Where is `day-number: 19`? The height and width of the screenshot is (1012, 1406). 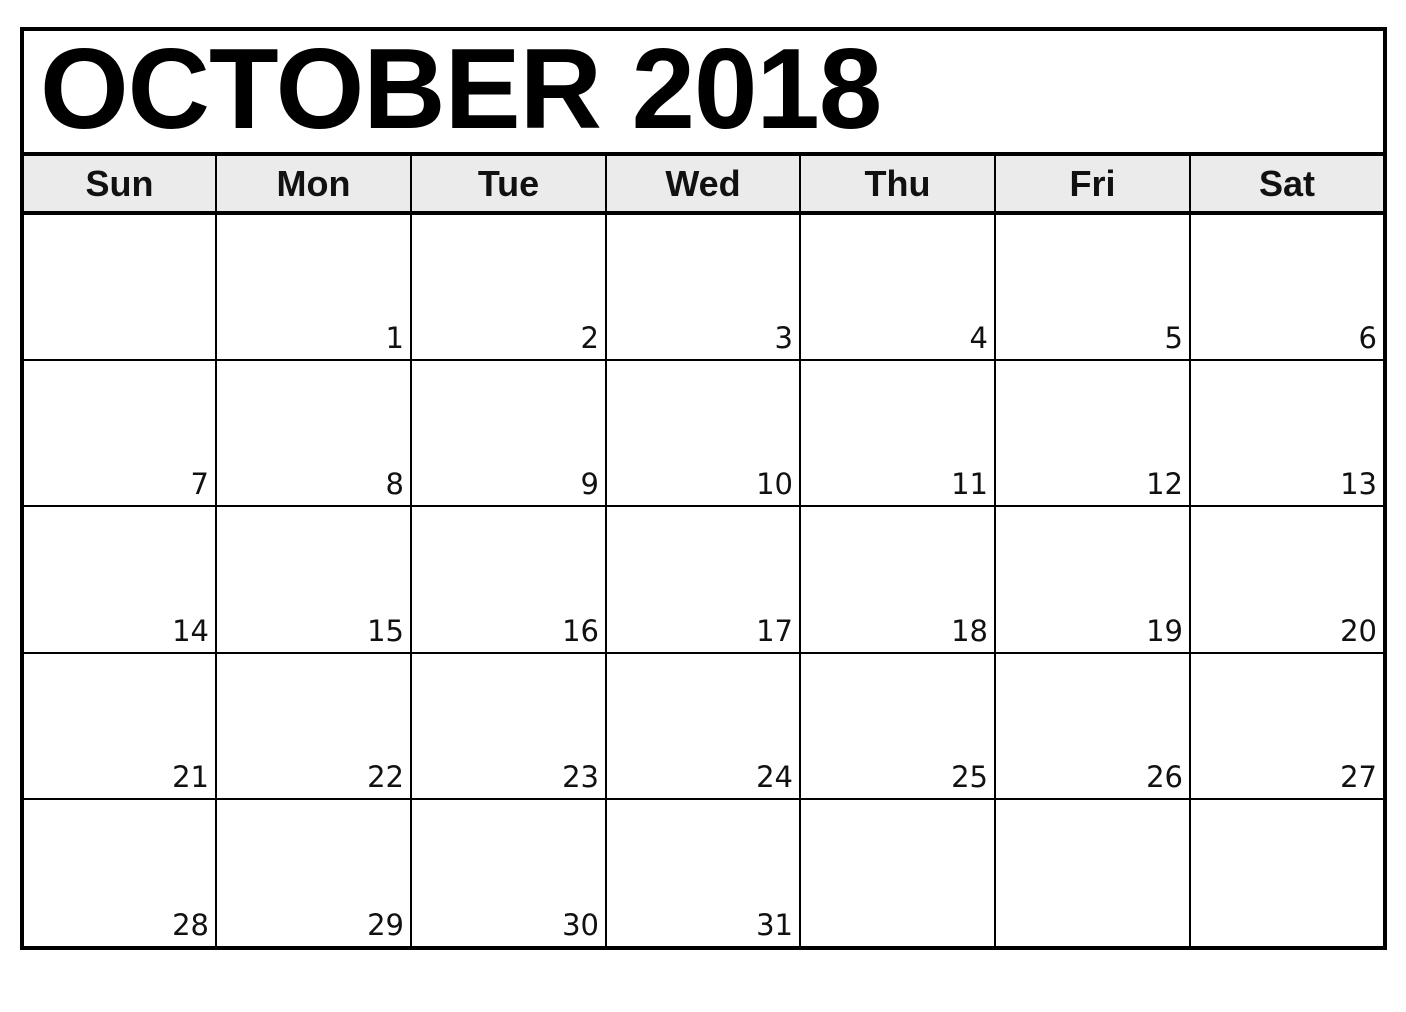 day-number: 19 is located at coordinates (1164, 630).